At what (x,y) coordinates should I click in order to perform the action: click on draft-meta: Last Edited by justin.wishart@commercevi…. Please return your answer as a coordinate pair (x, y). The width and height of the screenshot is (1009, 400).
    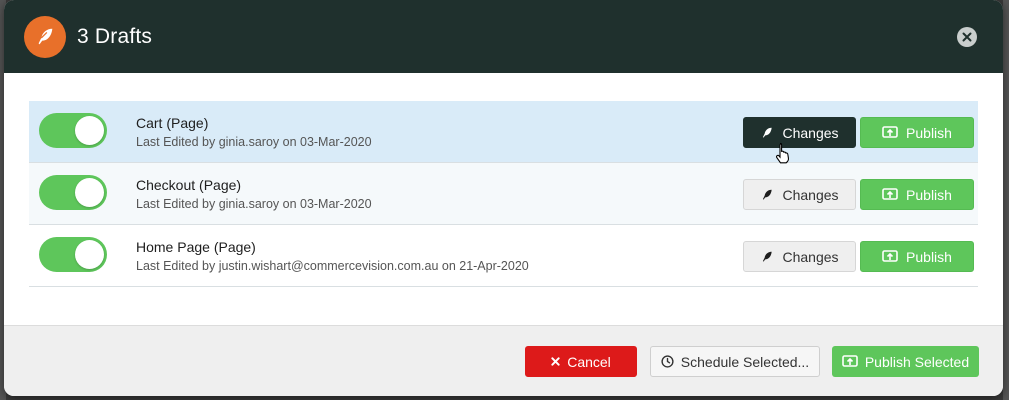
    Looking at the image, I should click on (332, 266).